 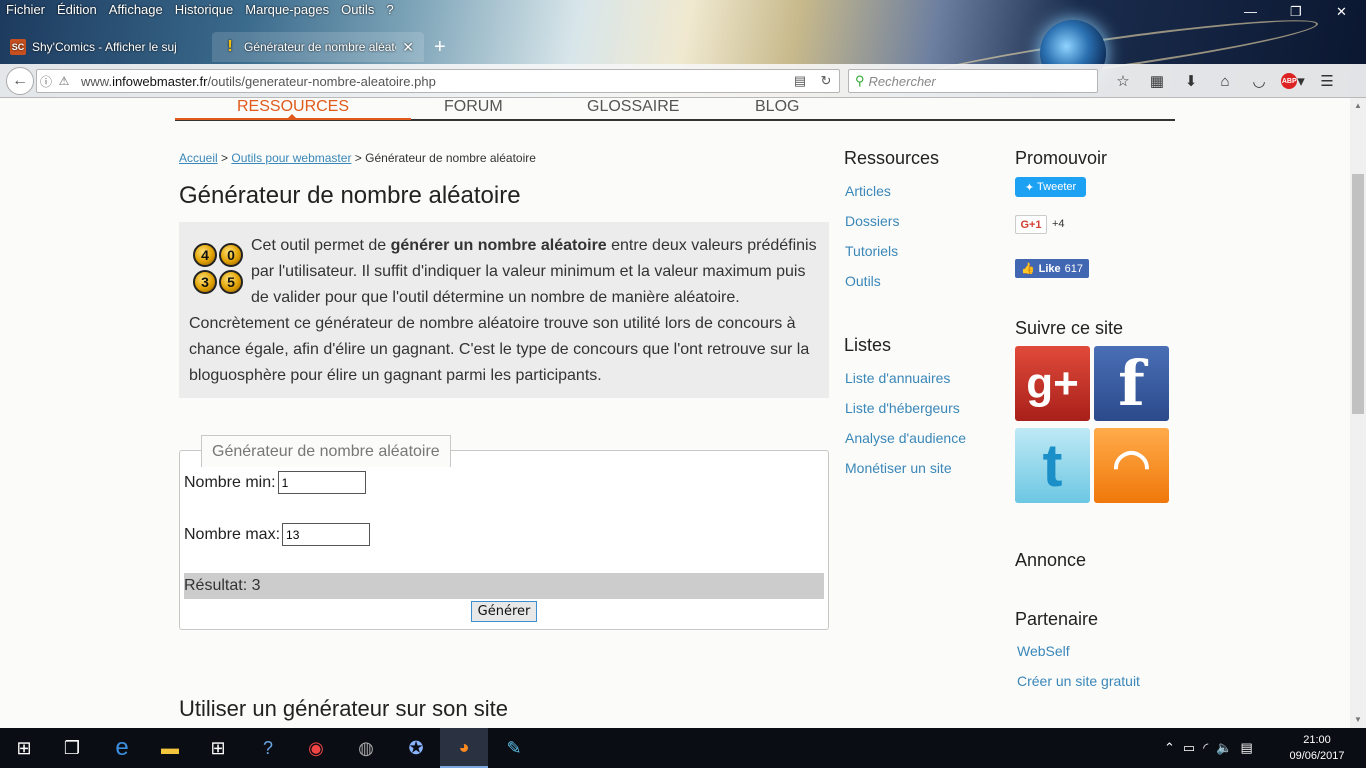 I want to click on menu-edition: Édition, so click(x=77, y=11).